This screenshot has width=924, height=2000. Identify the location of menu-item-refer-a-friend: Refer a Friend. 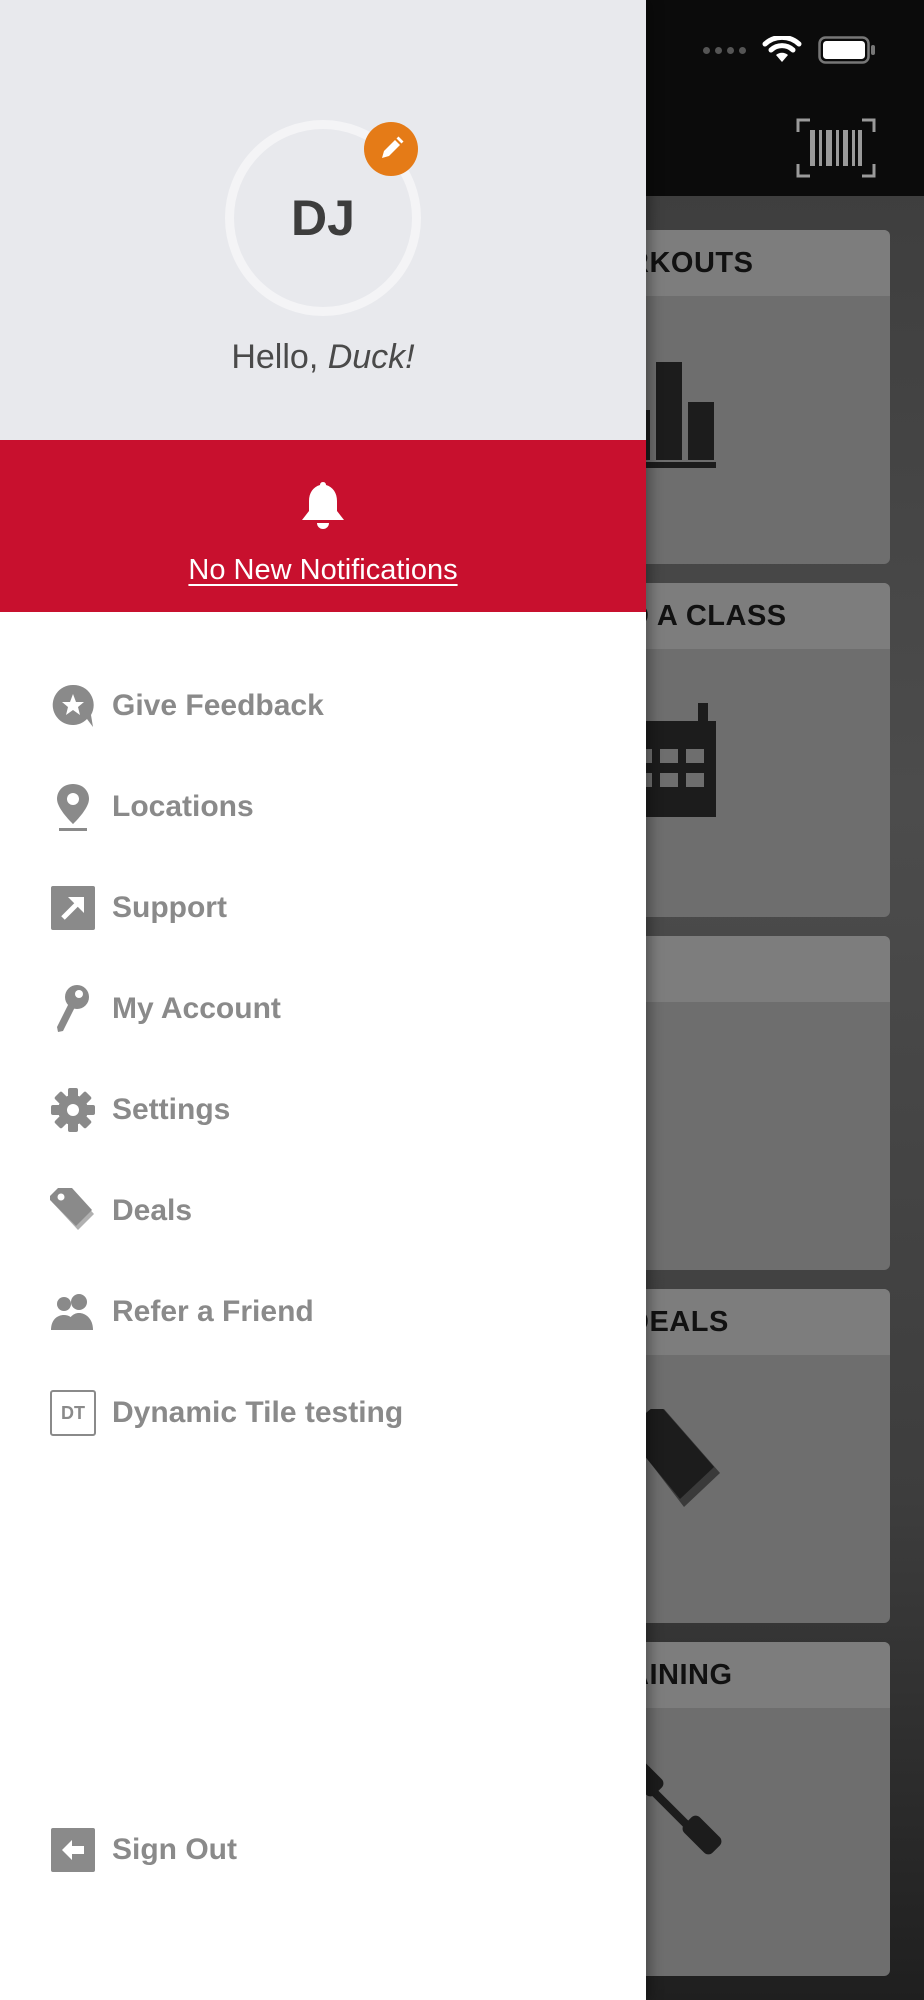
(181, 1312).